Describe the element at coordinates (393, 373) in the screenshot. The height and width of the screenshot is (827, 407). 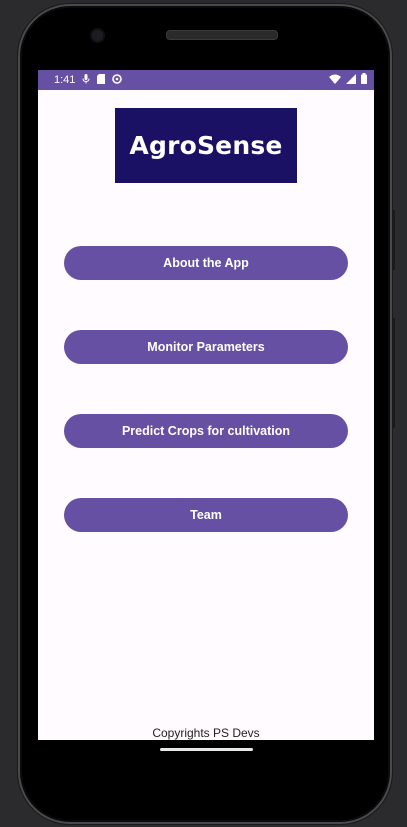
I see `volume-button` at that location.